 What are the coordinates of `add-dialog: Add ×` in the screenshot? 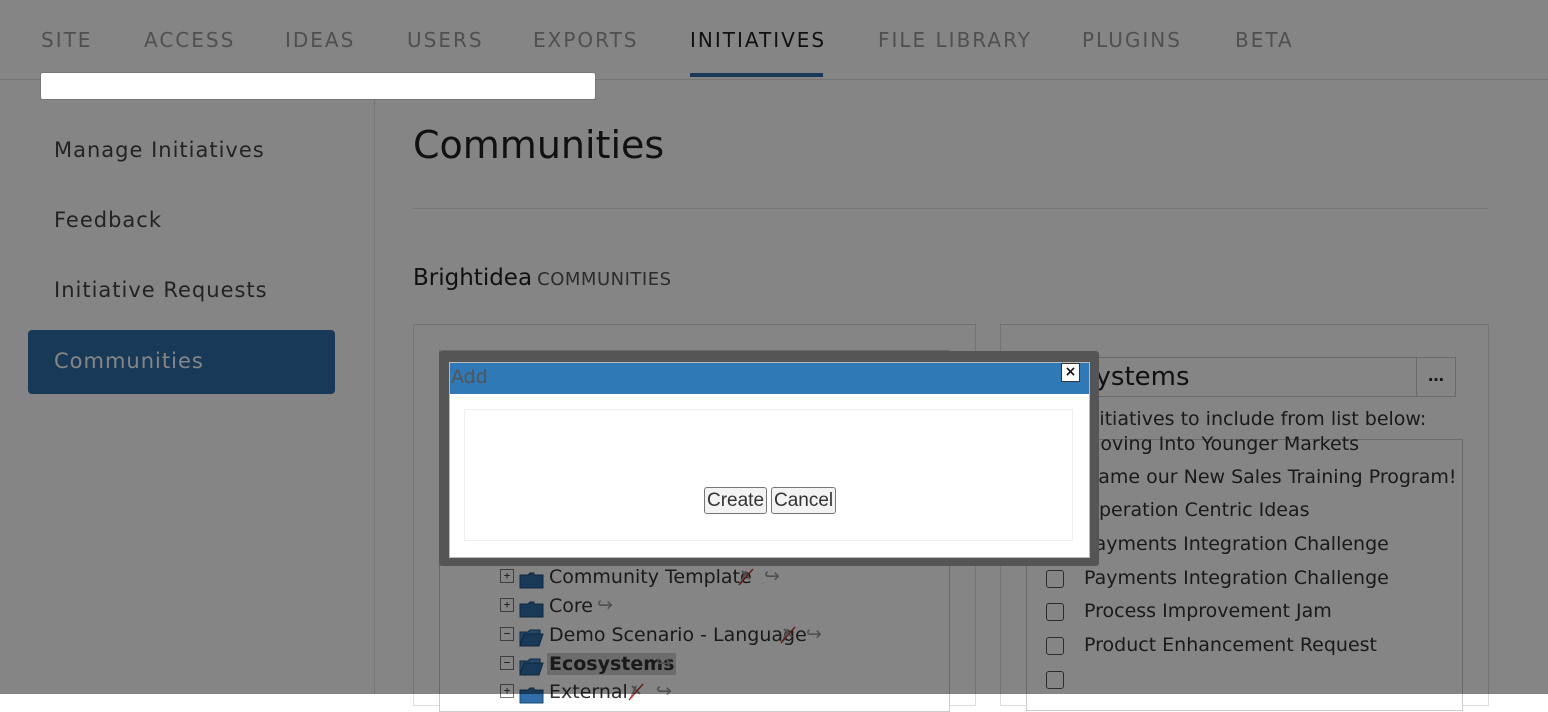 It's located at (769, 460).